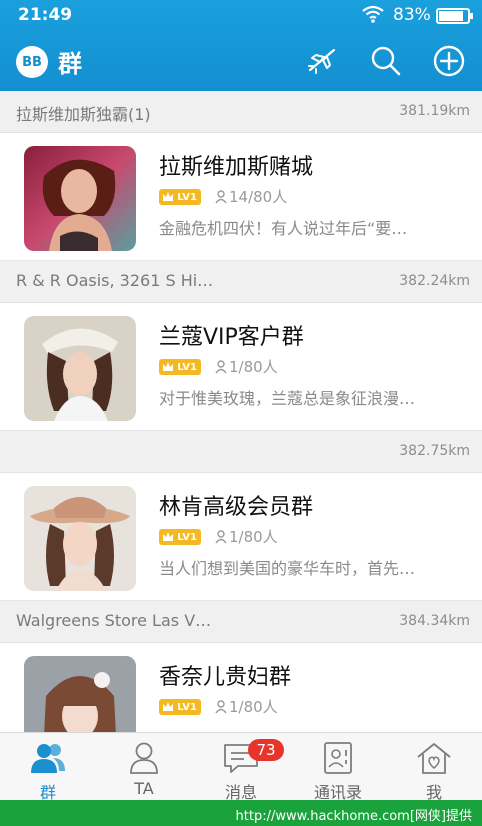 Image resolution: width=482 pixels, height=826 pixels. Describe the element at coordinates (434, 621) in the screenshot. I see `distance-label: 384.34km` at that location.